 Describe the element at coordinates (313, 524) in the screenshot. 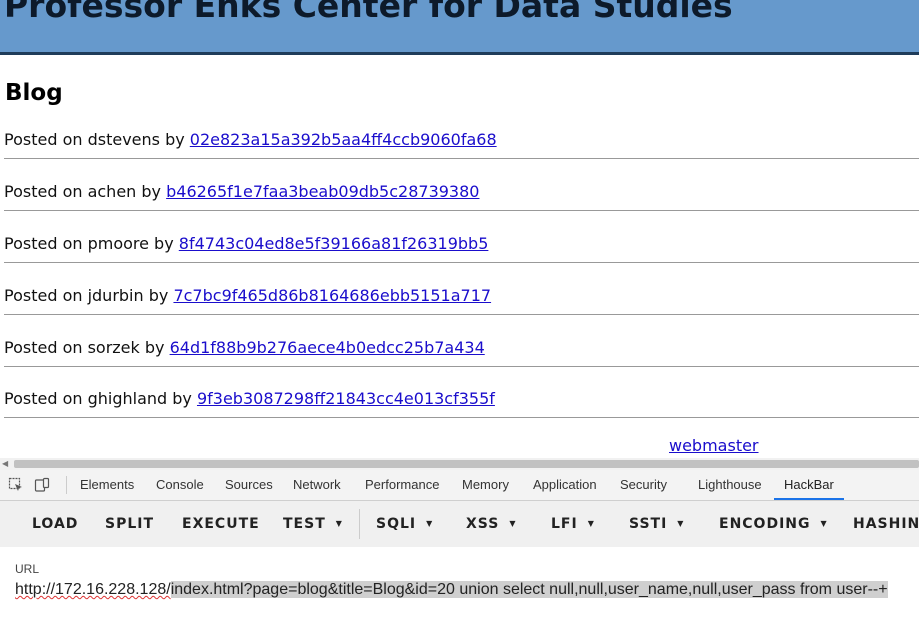

I see `test-dropdown: TEST ▼` at that location.